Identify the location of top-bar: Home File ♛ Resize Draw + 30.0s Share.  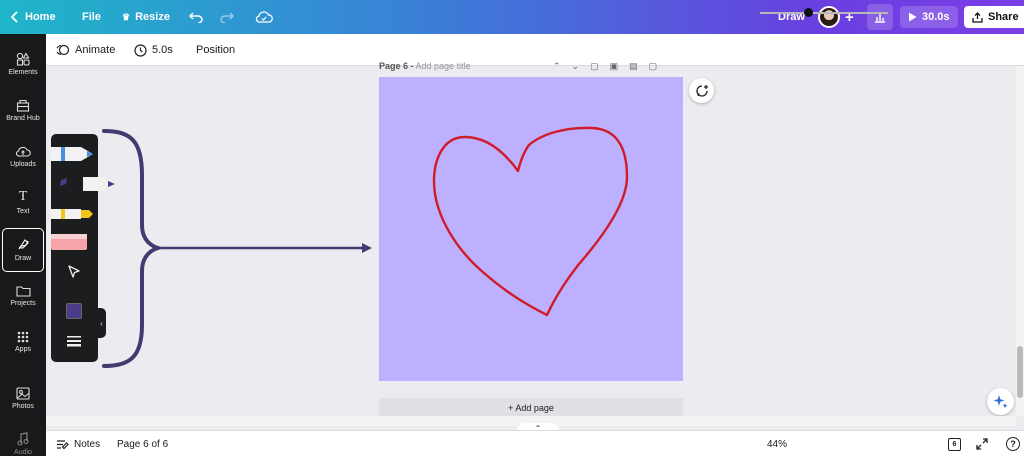
(512, 17).